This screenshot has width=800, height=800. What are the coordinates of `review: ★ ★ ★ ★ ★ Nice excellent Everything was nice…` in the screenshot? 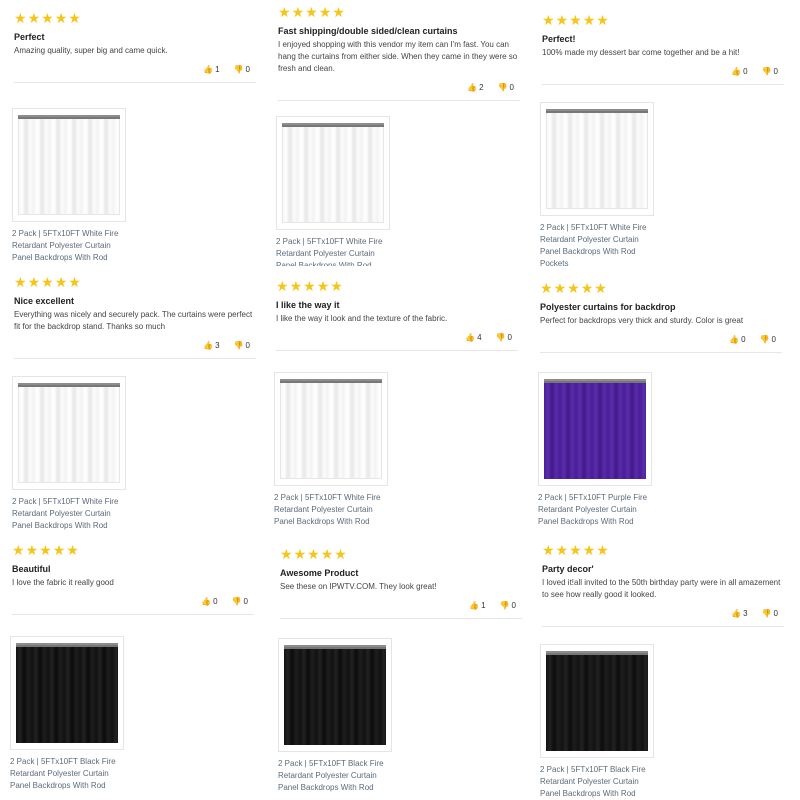 It's located at (135, 317).